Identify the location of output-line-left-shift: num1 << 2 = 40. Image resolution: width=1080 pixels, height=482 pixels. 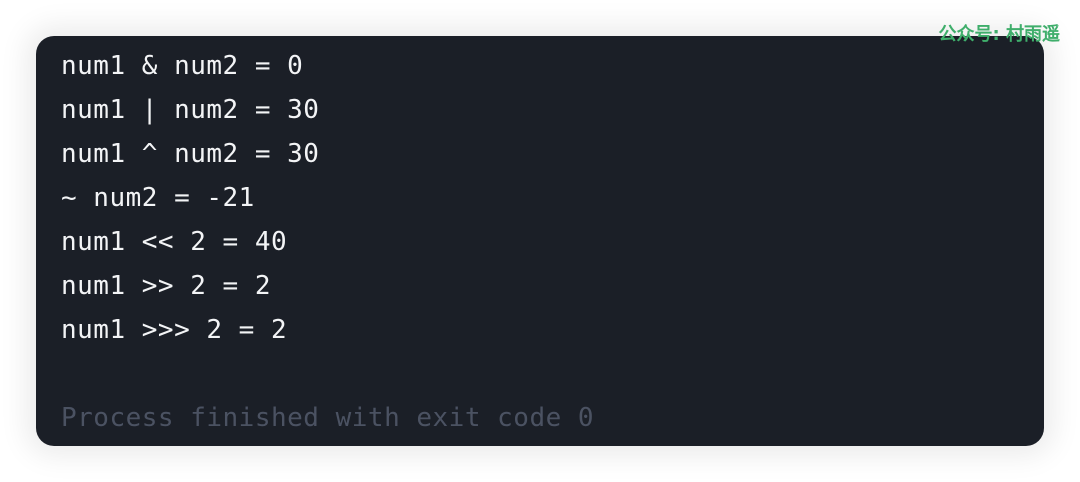
(174, 242).